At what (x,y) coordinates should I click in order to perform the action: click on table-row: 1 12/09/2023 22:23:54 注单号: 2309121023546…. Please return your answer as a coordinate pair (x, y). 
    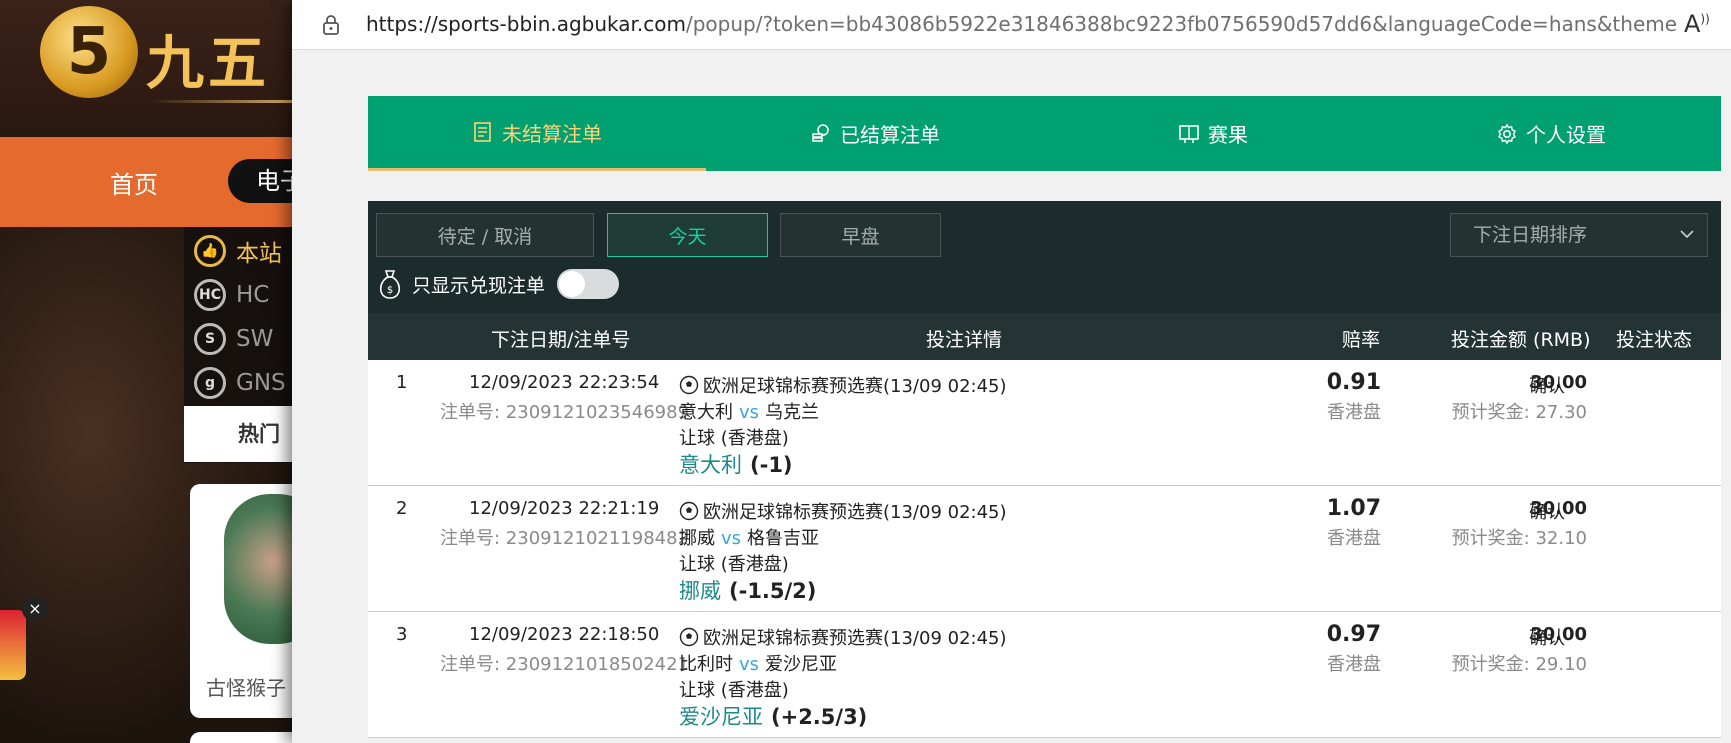
    Looking at the image, I should click on (1044, 423).